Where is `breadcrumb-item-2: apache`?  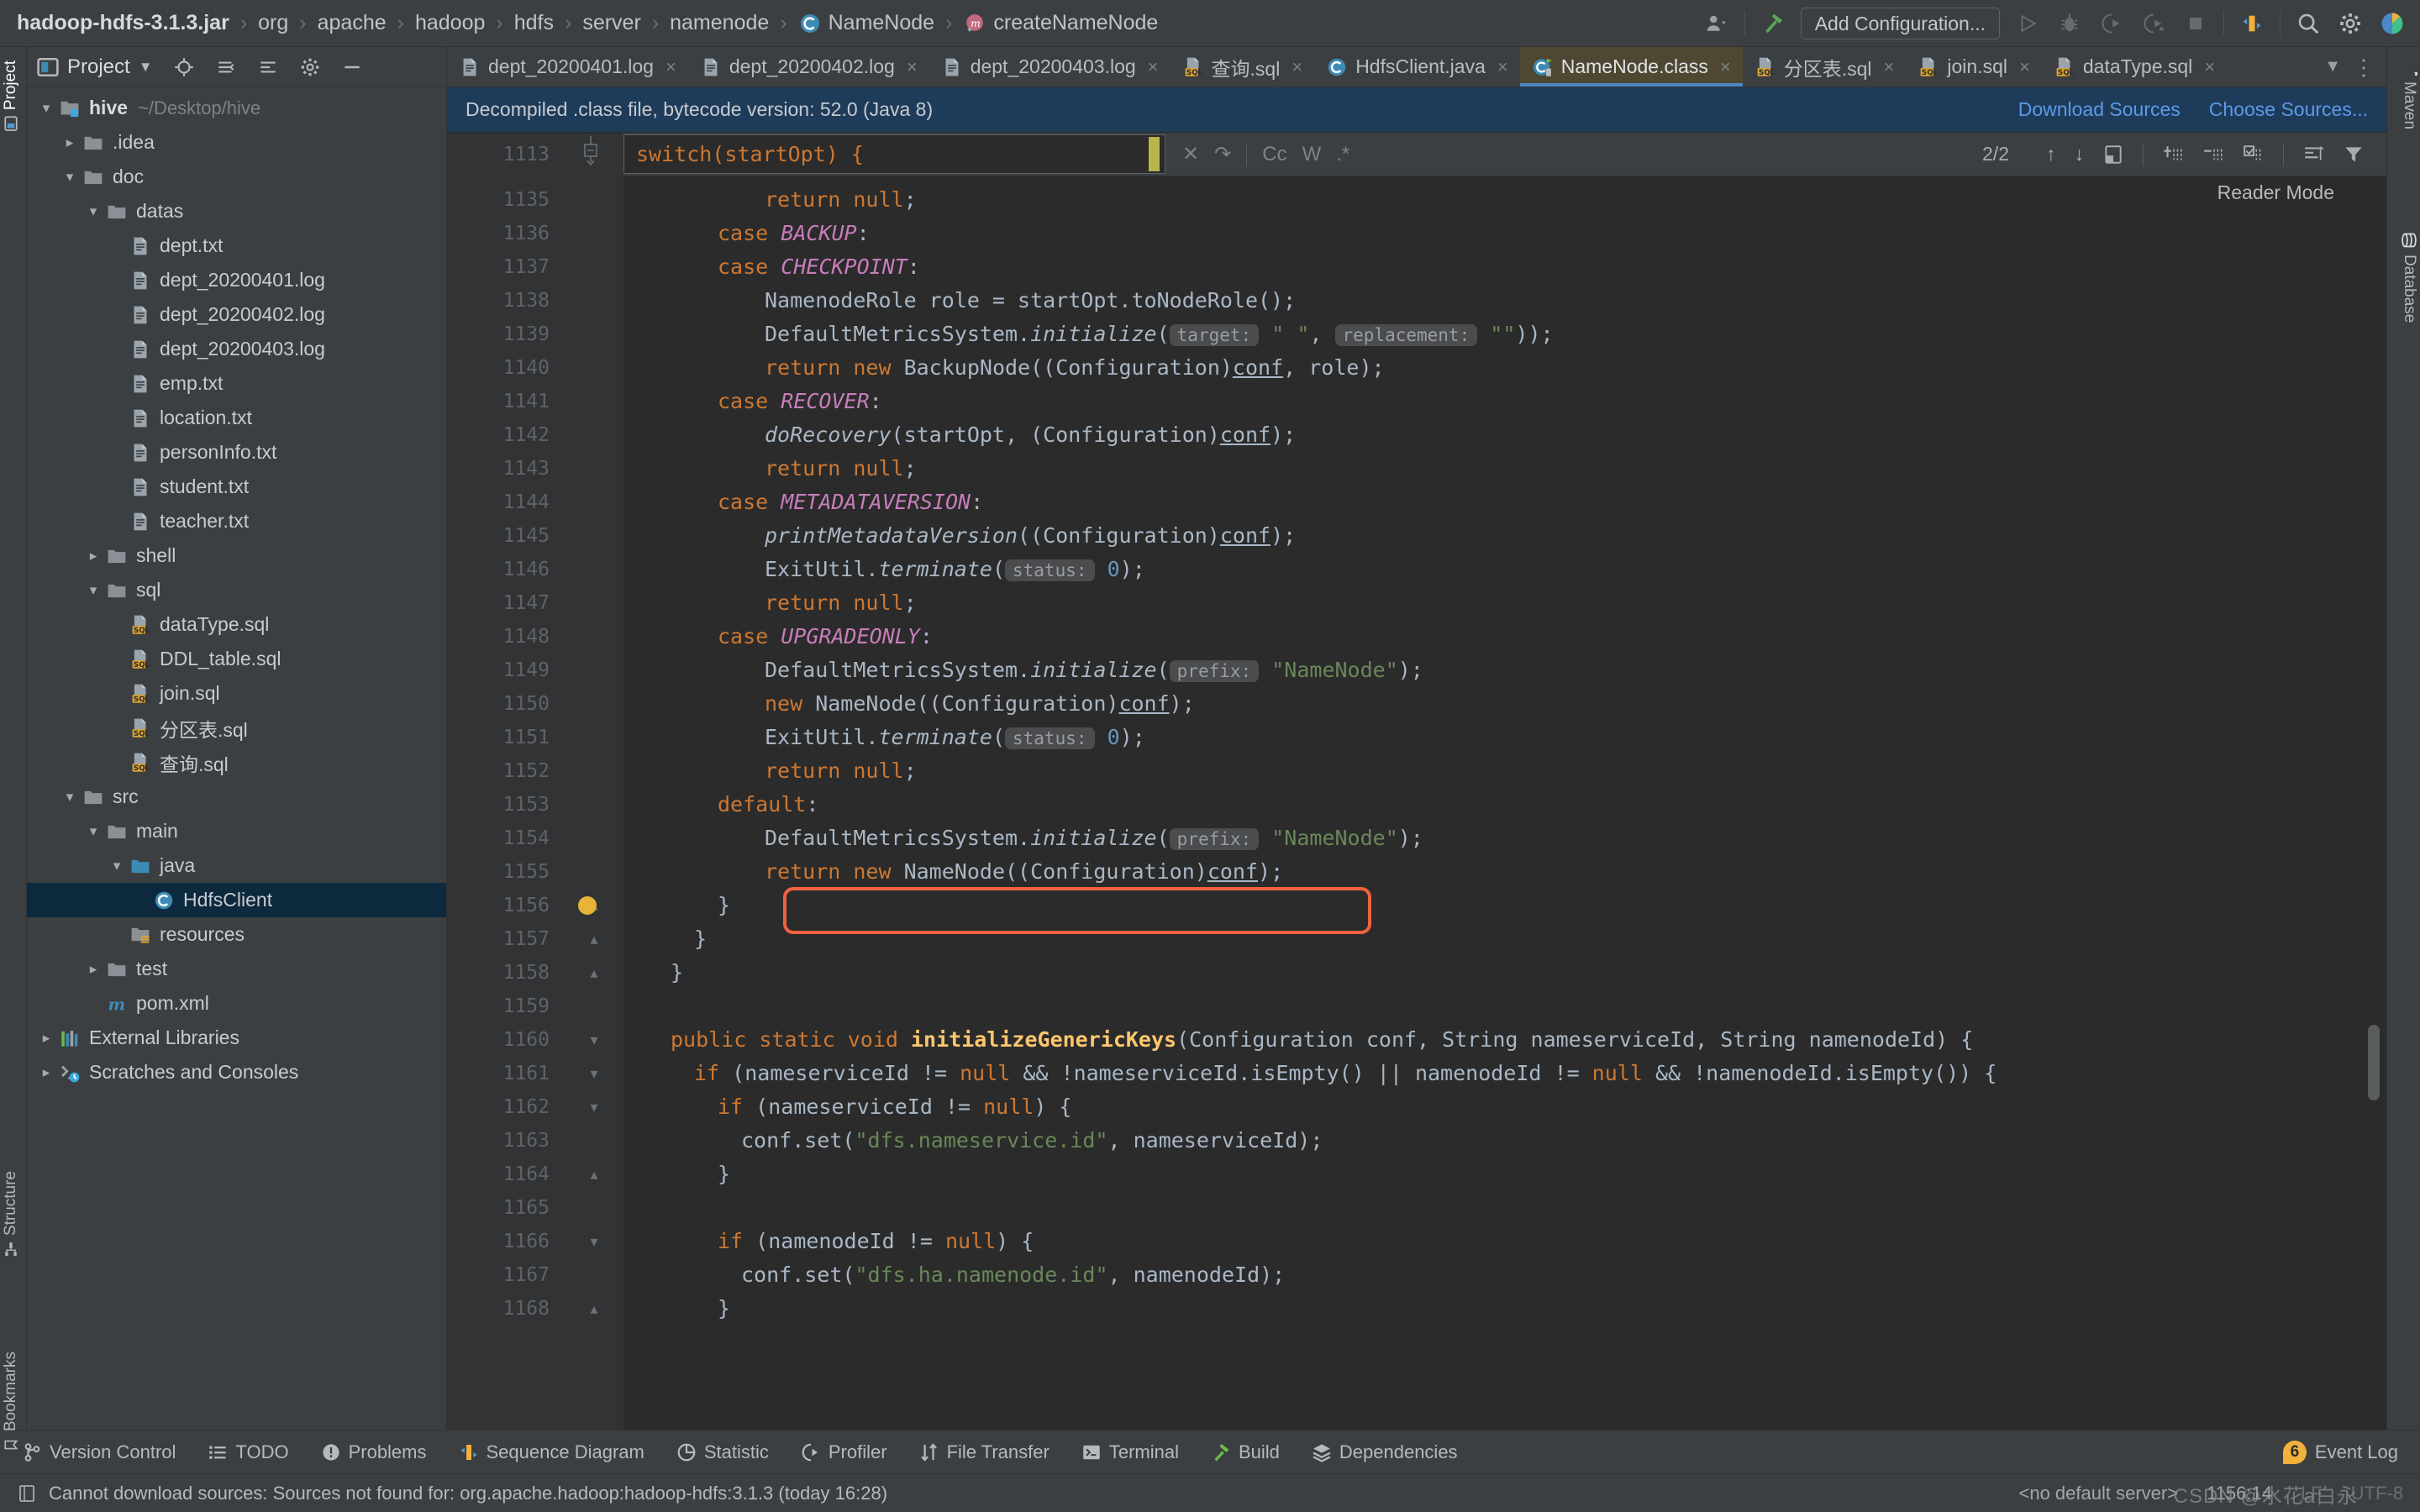
breadcrumb-item-2: apache is located at coordinates (352, 23).